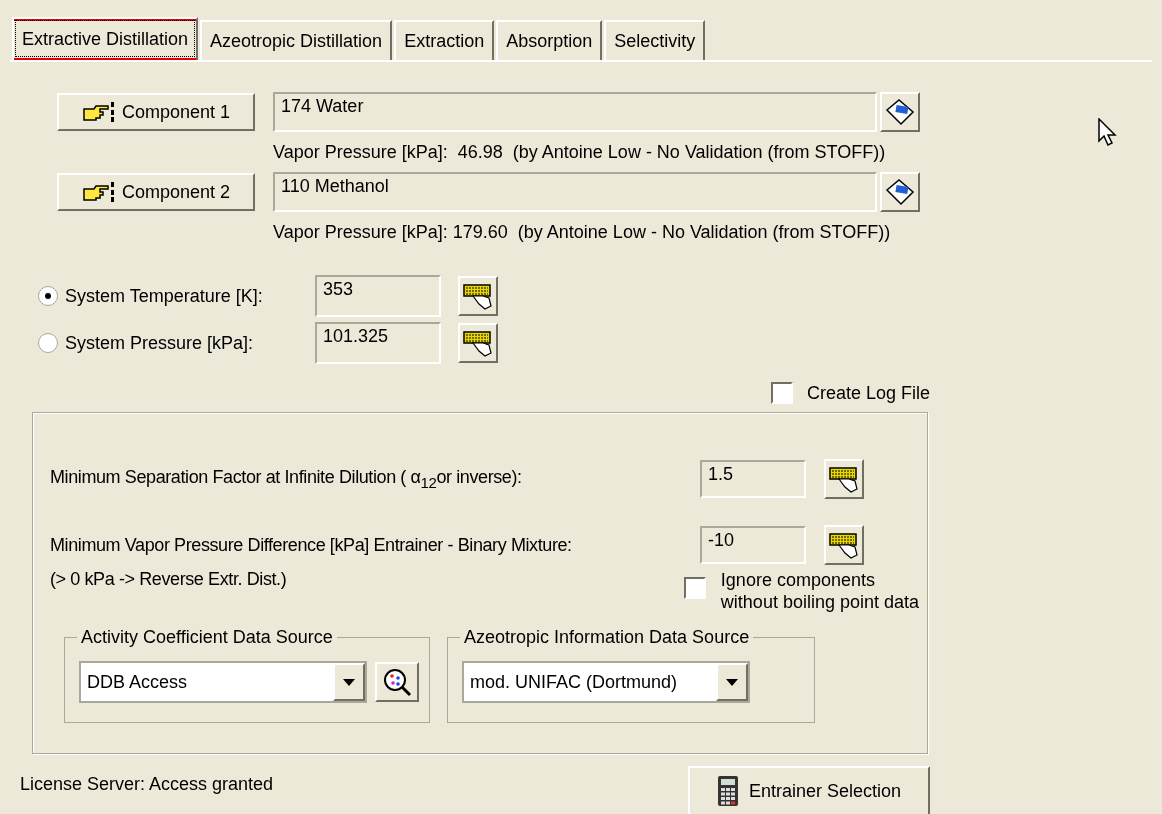  Describe the element at coordinates (105, 38) in the screenshot. I see `tab: Extractive Distillation` at that location.